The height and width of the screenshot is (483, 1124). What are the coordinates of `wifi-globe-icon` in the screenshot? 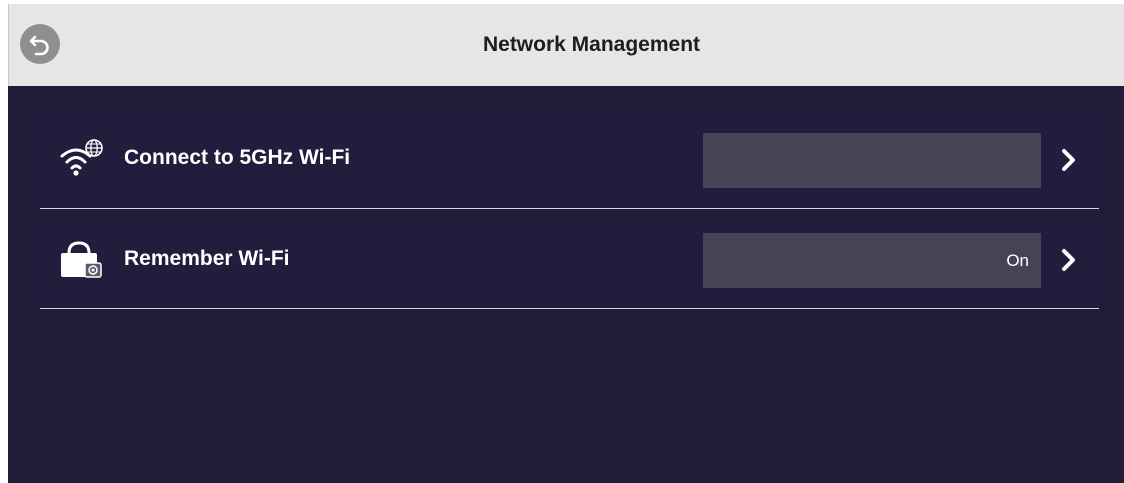 It's located at (81, 157).